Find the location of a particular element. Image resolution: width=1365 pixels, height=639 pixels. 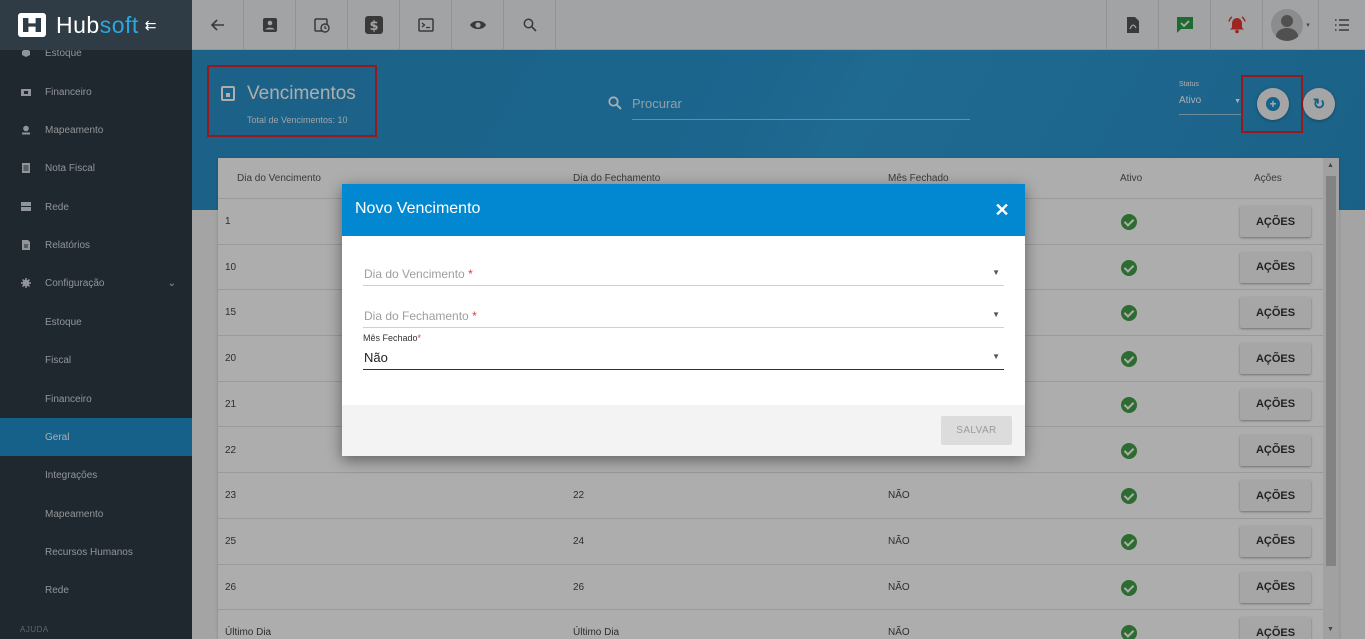

dialog-footer: SALVAR is located at coordinates (683, 430).